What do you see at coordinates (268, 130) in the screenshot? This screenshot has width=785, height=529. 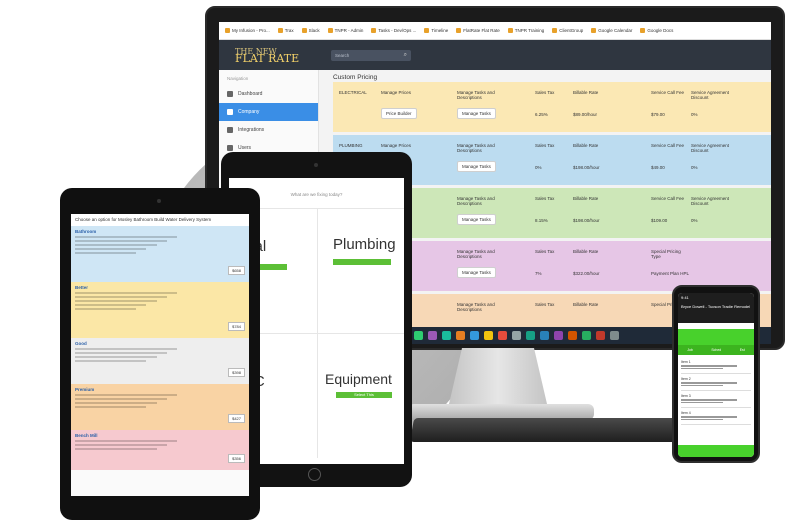 I see `sidebar-item-integrations: Integrations` at bounding box center [268, 130].